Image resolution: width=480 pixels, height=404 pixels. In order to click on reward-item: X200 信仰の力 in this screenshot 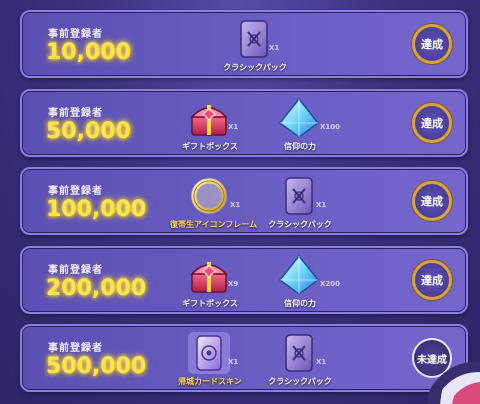, I will do `click(300, 282)`.